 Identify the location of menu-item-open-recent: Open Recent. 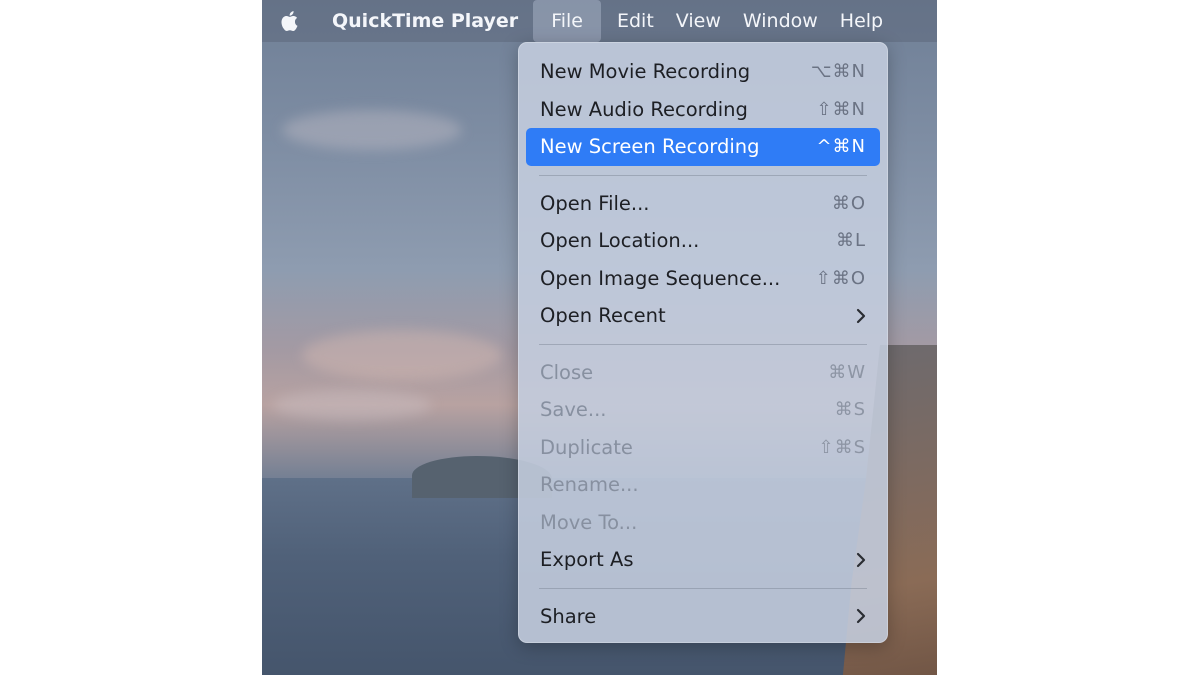
(703, 316).